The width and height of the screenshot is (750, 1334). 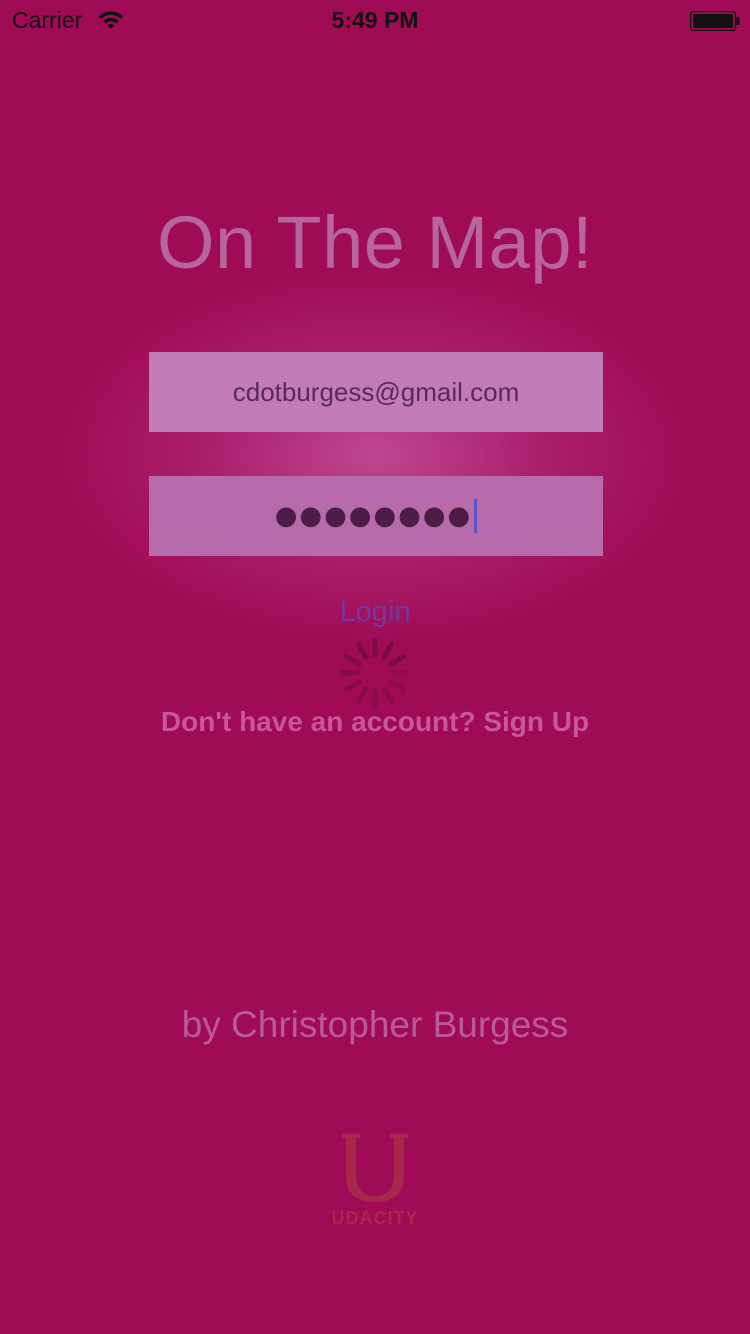 I want to click on loading-spinner-icon, so click(x=375, y=673).